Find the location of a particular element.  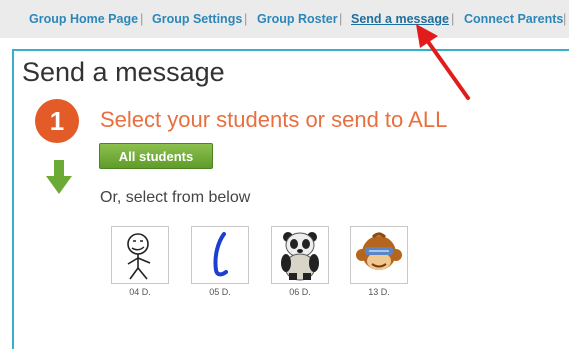

step-heading: Select your students or send to ALL is located at coordinates (274, 119).